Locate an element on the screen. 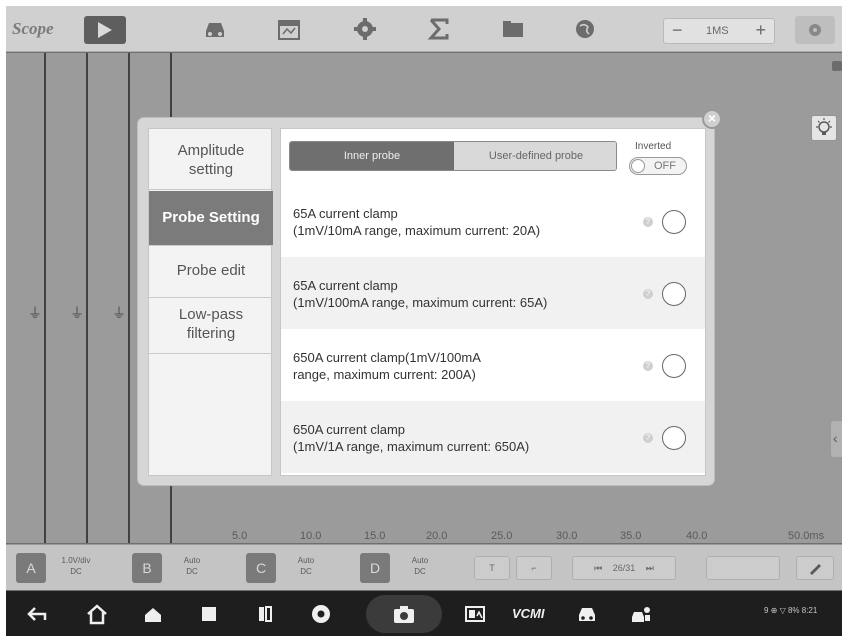  inverted-toggle: OFF is located at coordinates (658, 166).